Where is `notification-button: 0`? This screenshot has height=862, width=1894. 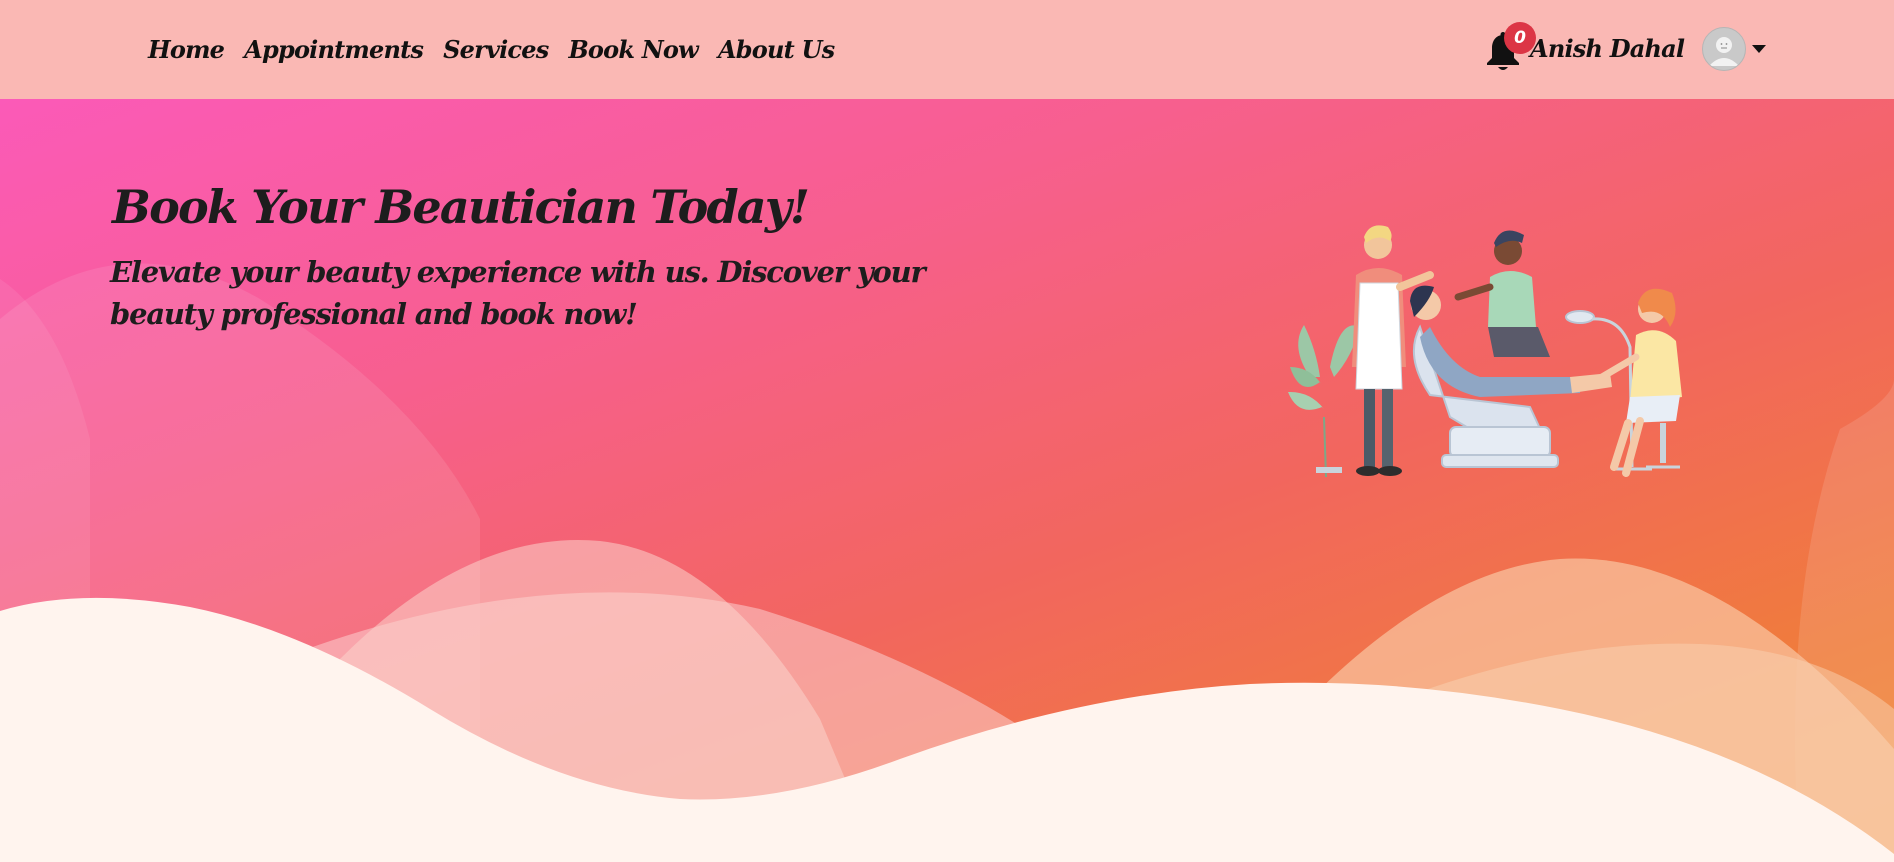
notification-button: 0 is located at coordinates (1510, 49).